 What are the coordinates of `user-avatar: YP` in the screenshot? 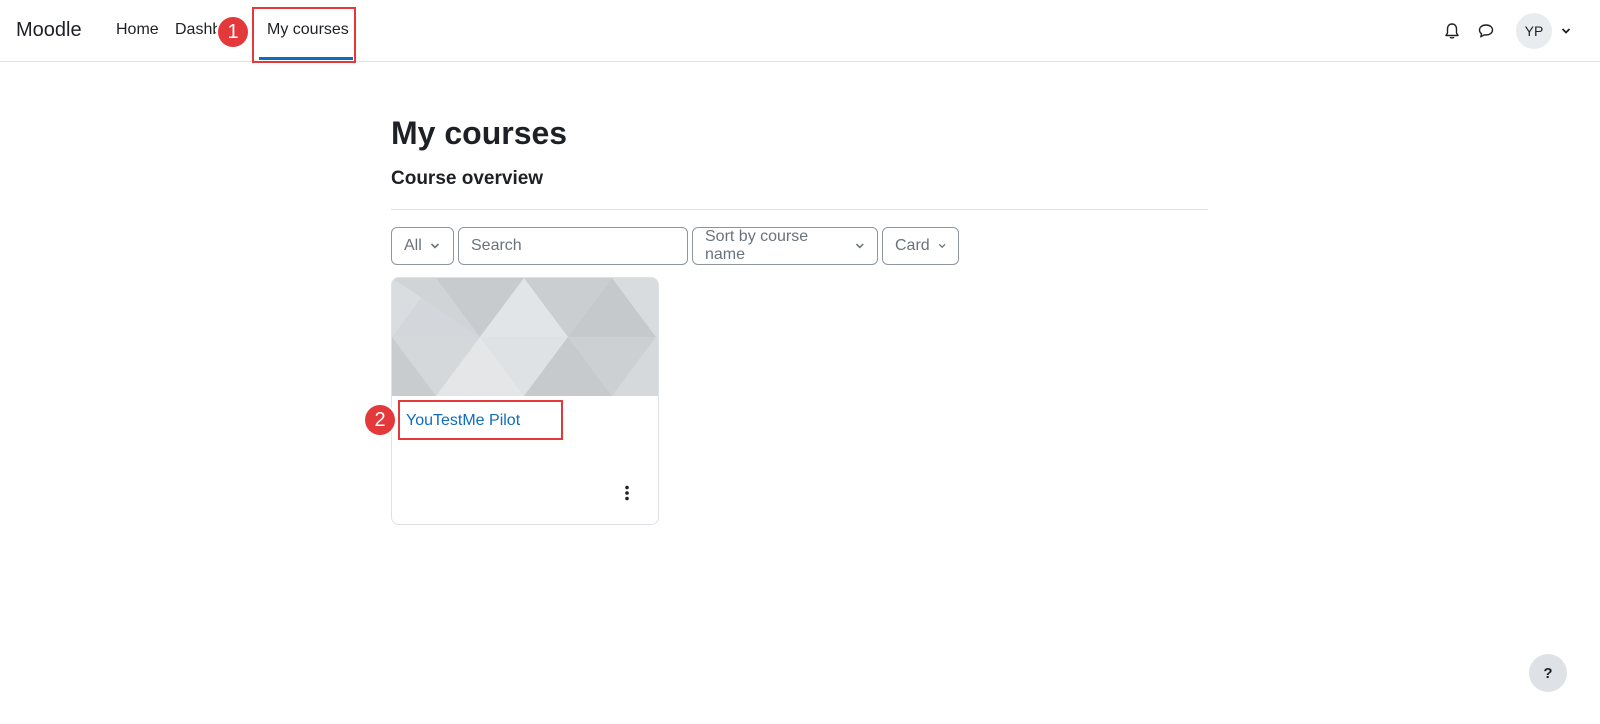 It's located at (1534, 31).